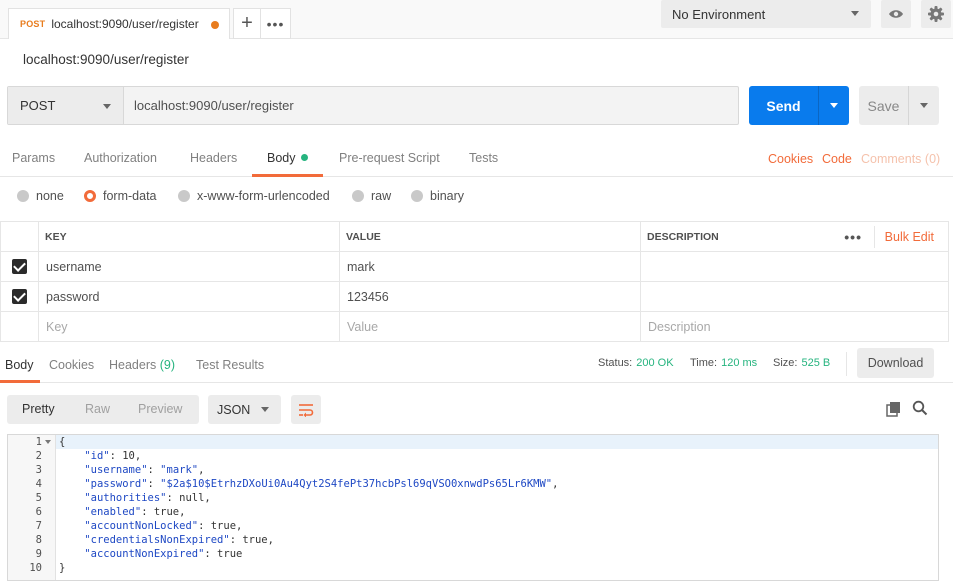 This screenshot has width=953, height=581. Describe the element at coordinates (38, 456) in the screenshot. I see `line-number: 2` at that location.